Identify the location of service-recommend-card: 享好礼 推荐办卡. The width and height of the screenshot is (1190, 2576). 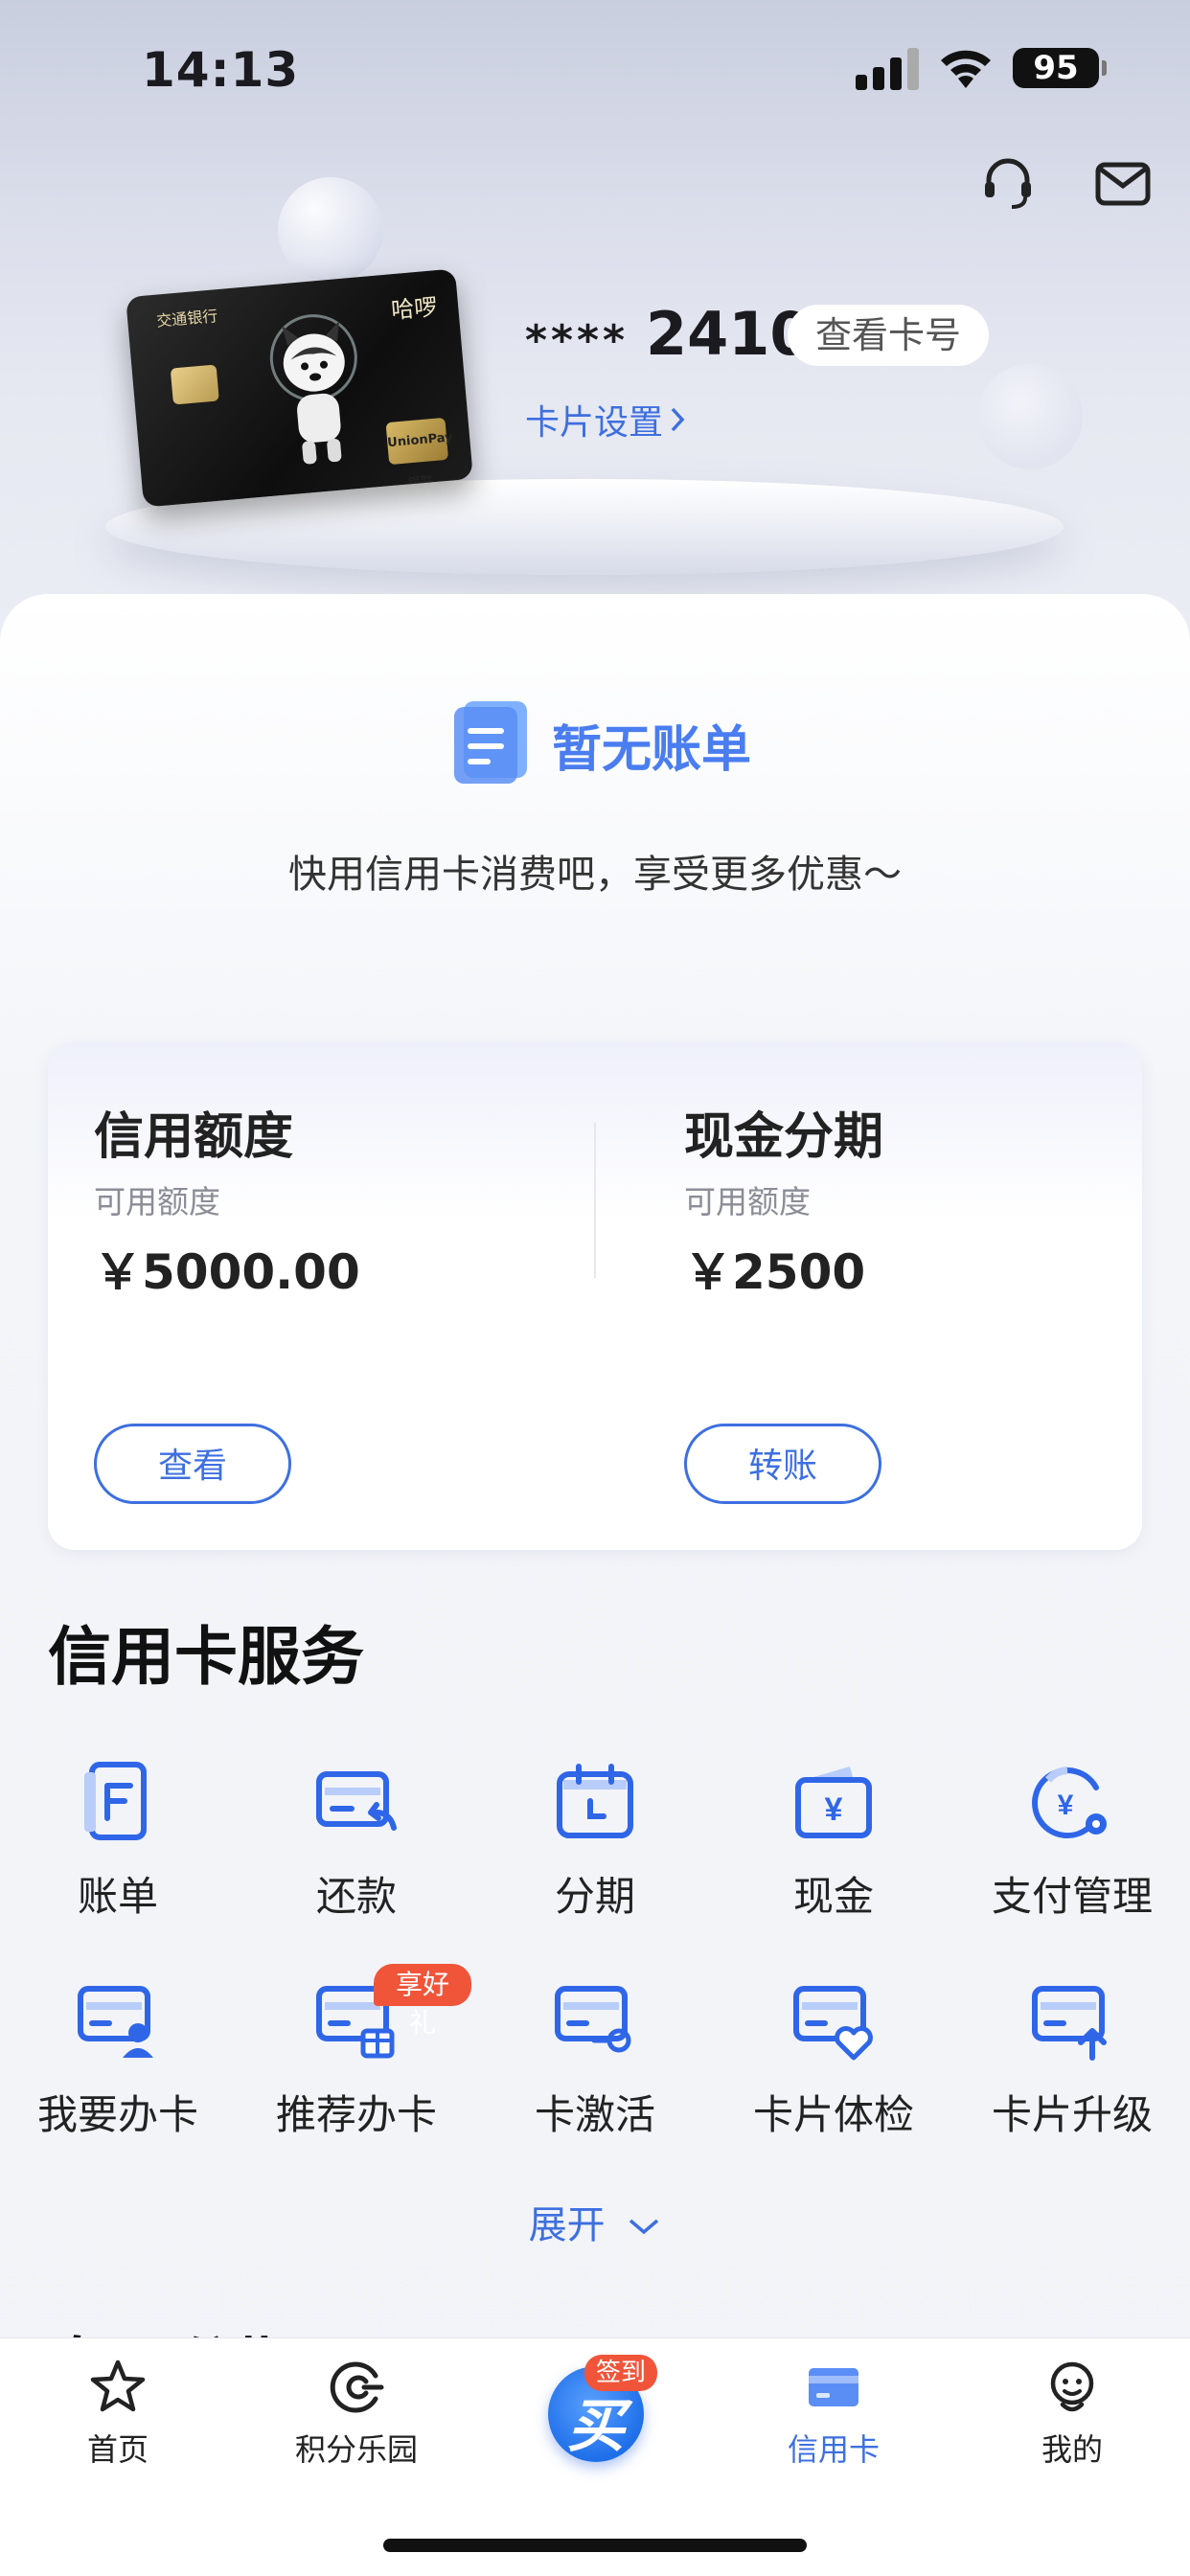
(356, 2053).